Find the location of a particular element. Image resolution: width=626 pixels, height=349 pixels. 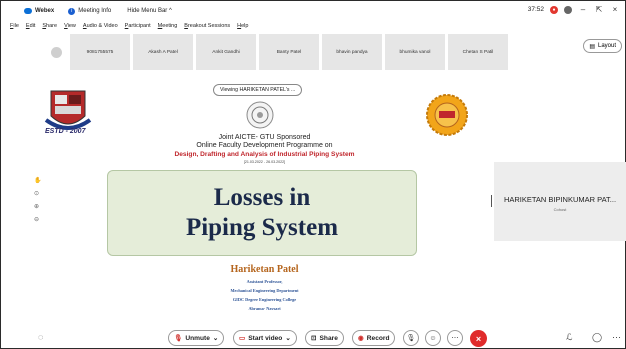

participant-tile: Akash A Patel is located at coordinates (163, 52).